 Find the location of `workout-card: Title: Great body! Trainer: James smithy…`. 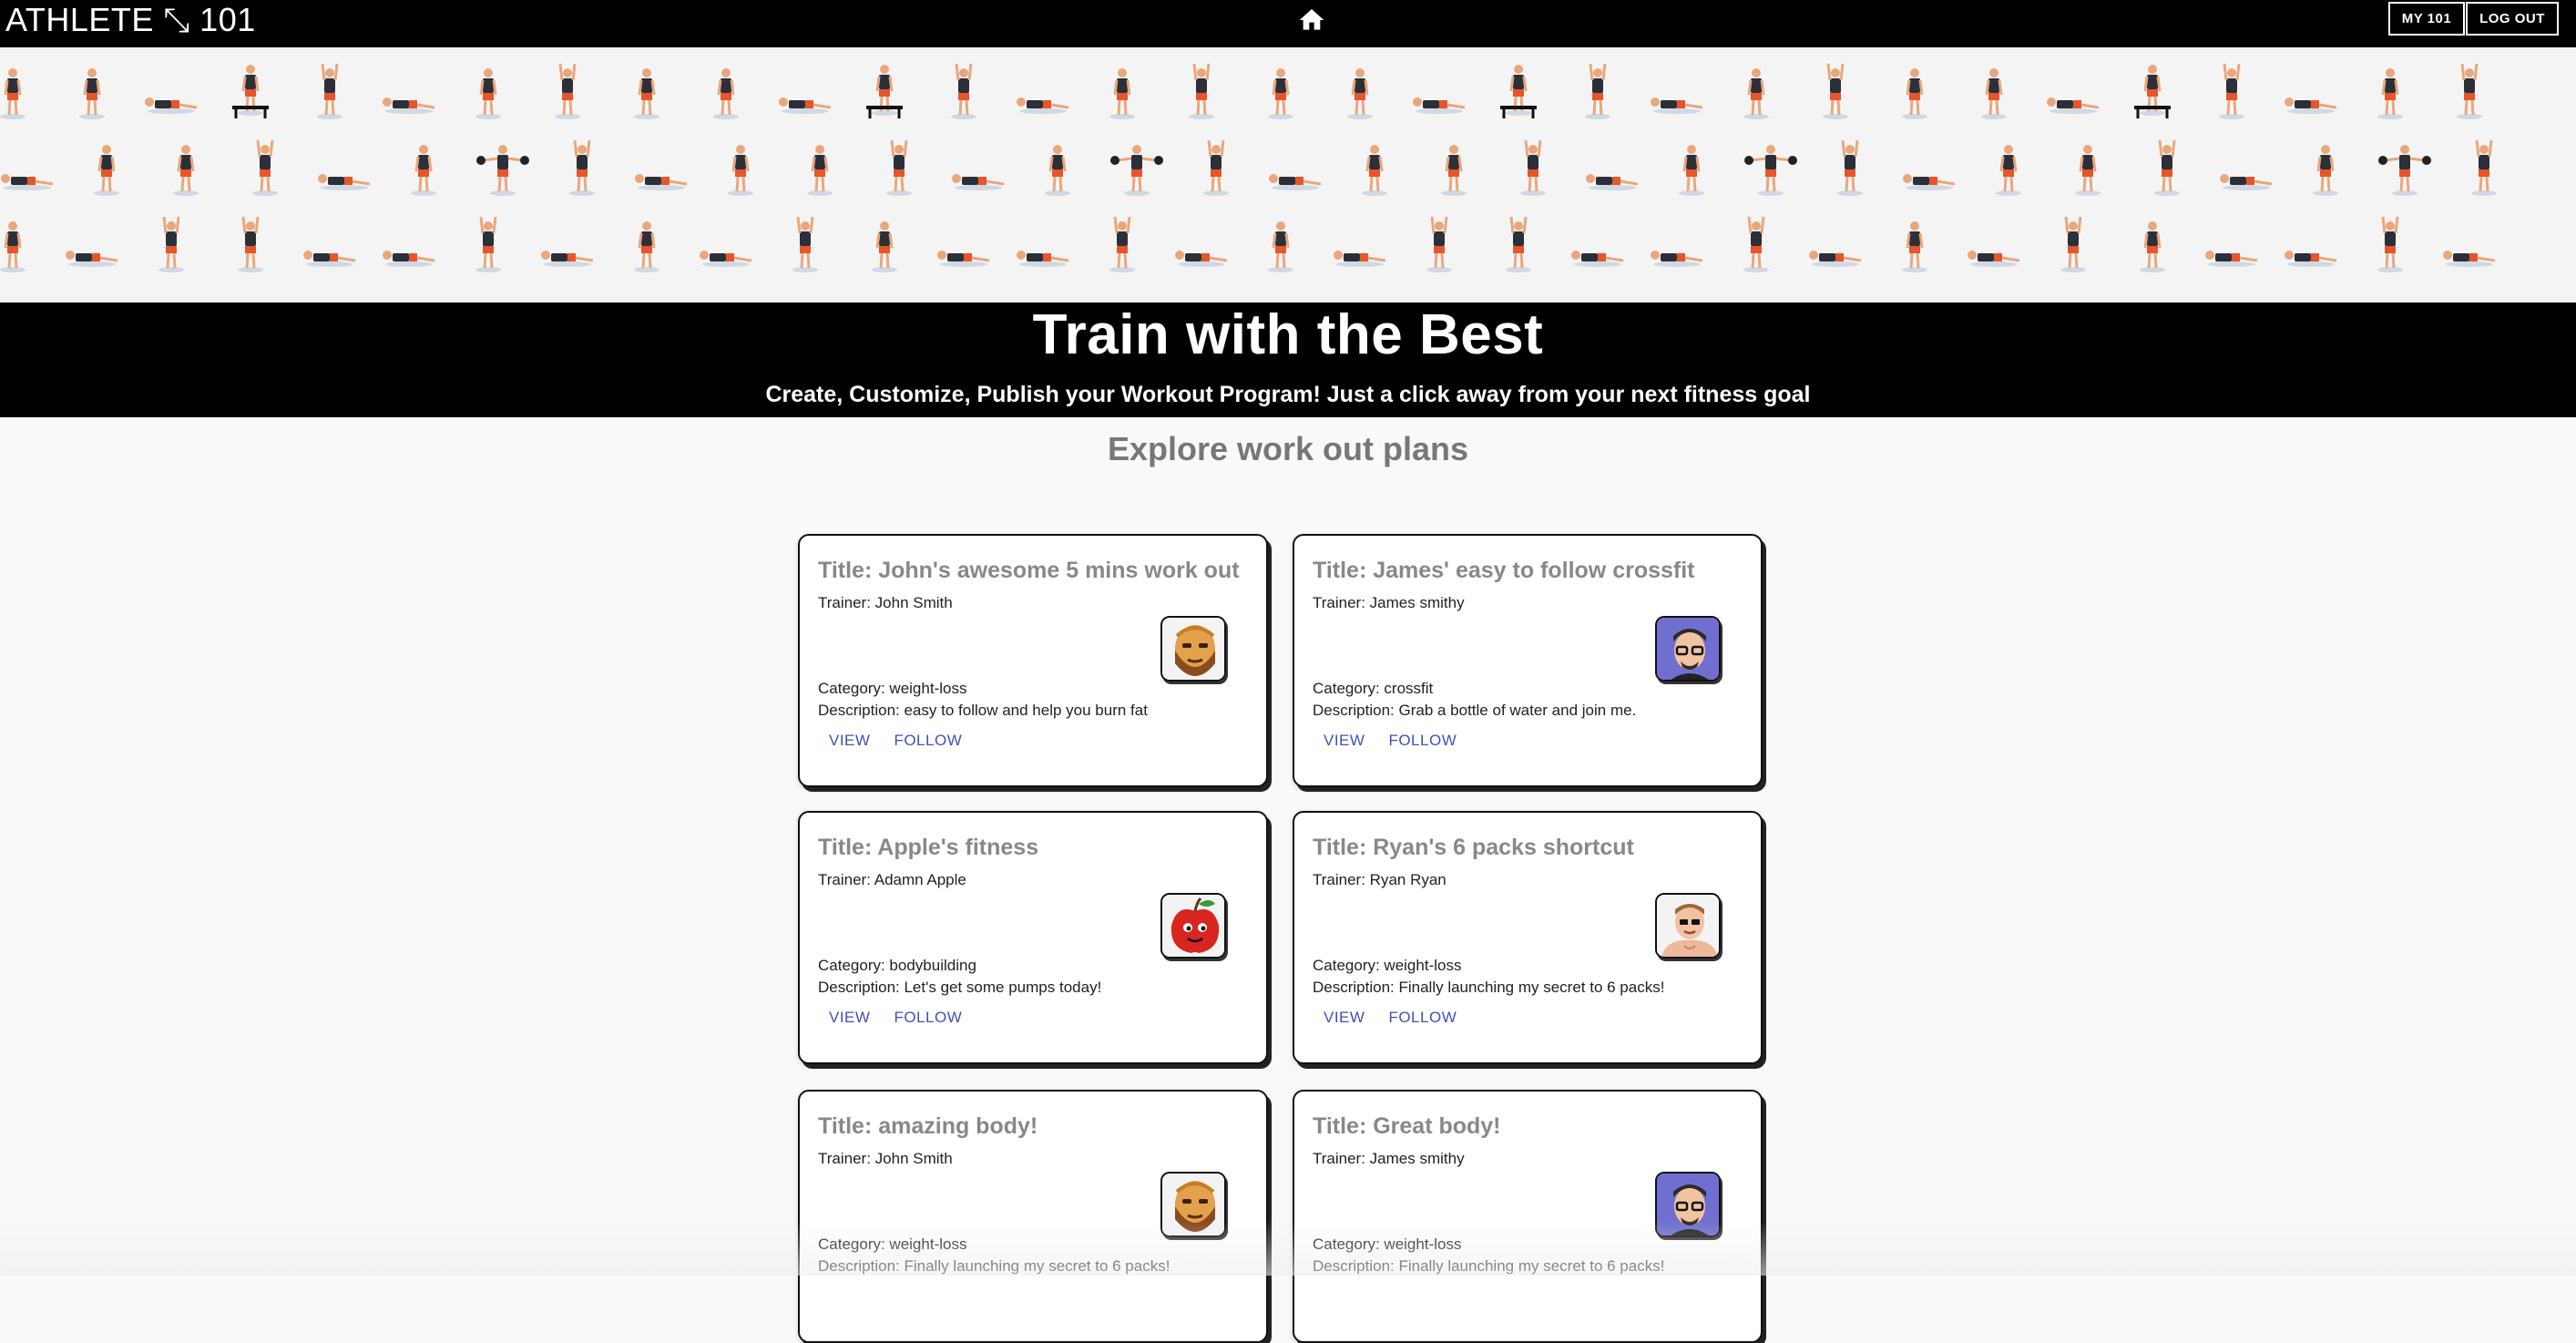

workout-card: Title: Great body! Trainer: James smithy… is located at coordinates (1528, 1216).